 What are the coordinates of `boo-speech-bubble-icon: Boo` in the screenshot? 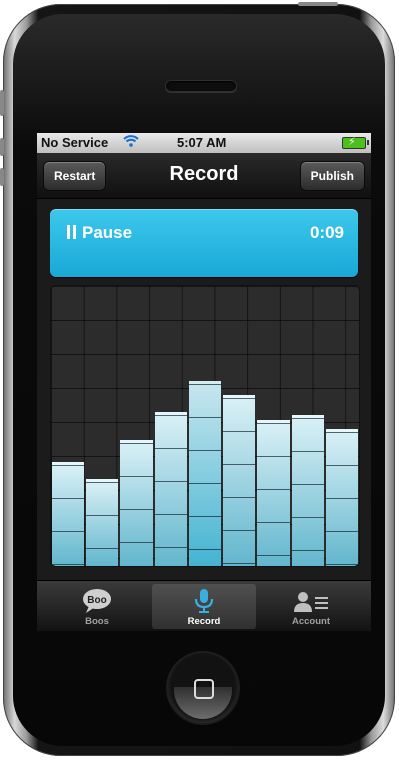 It's located at (97, 601).